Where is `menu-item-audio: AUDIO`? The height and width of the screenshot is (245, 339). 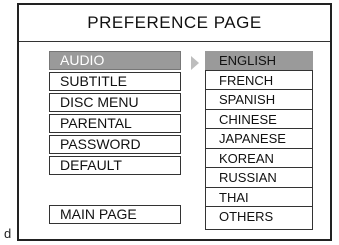
menu-item-audio: AUDIO is located at coordinates (115, 60).